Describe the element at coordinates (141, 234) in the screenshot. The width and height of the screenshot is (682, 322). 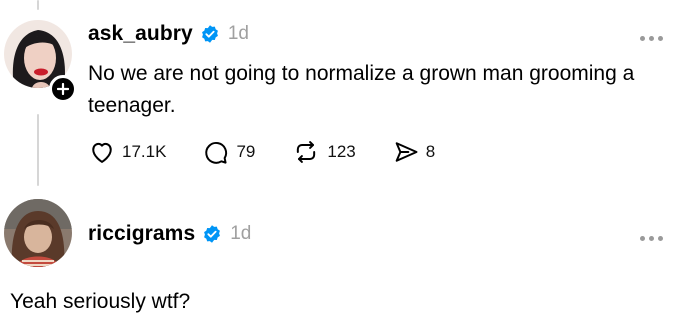
I see `username: riccigrams` at that location.